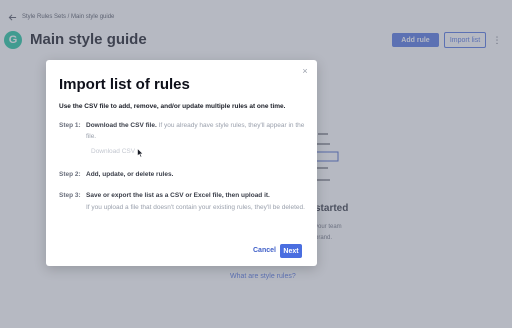 The width and height of the screenshot is (512, 328). What do you see at coordinates (70, 195) in the screenshot?
I see `step-label: Step 3:` at bounding box center [70, 195].